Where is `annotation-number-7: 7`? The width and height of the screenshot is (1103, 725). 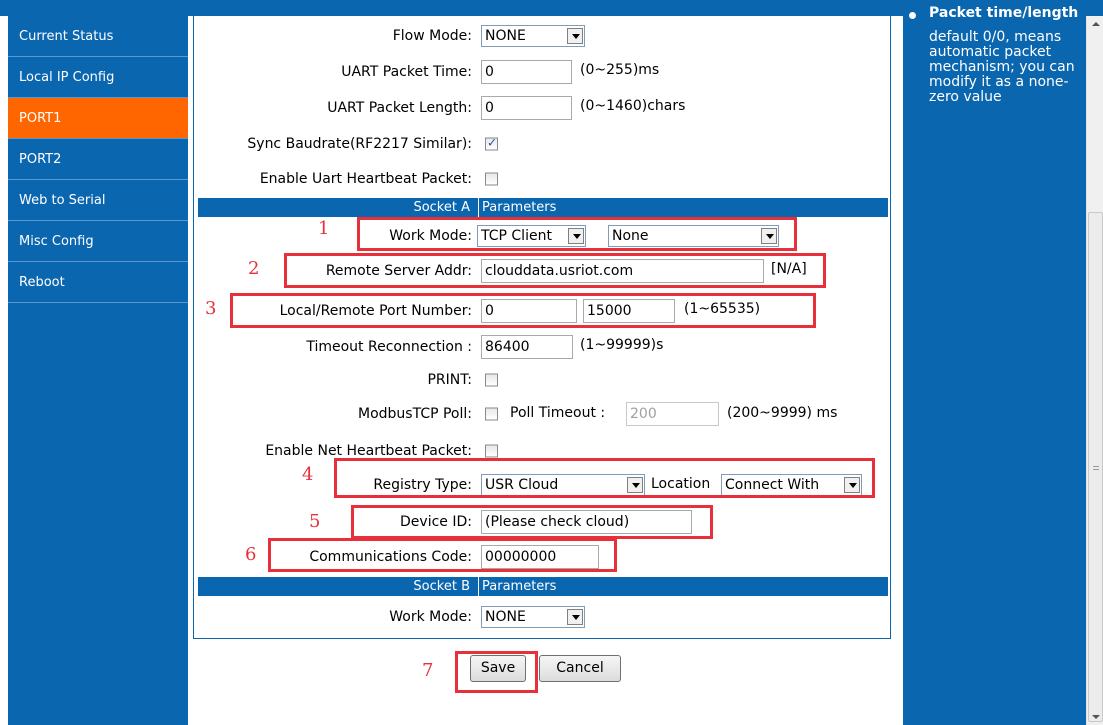
annotation-number-7: 7 is located at coordinates (428, 670).